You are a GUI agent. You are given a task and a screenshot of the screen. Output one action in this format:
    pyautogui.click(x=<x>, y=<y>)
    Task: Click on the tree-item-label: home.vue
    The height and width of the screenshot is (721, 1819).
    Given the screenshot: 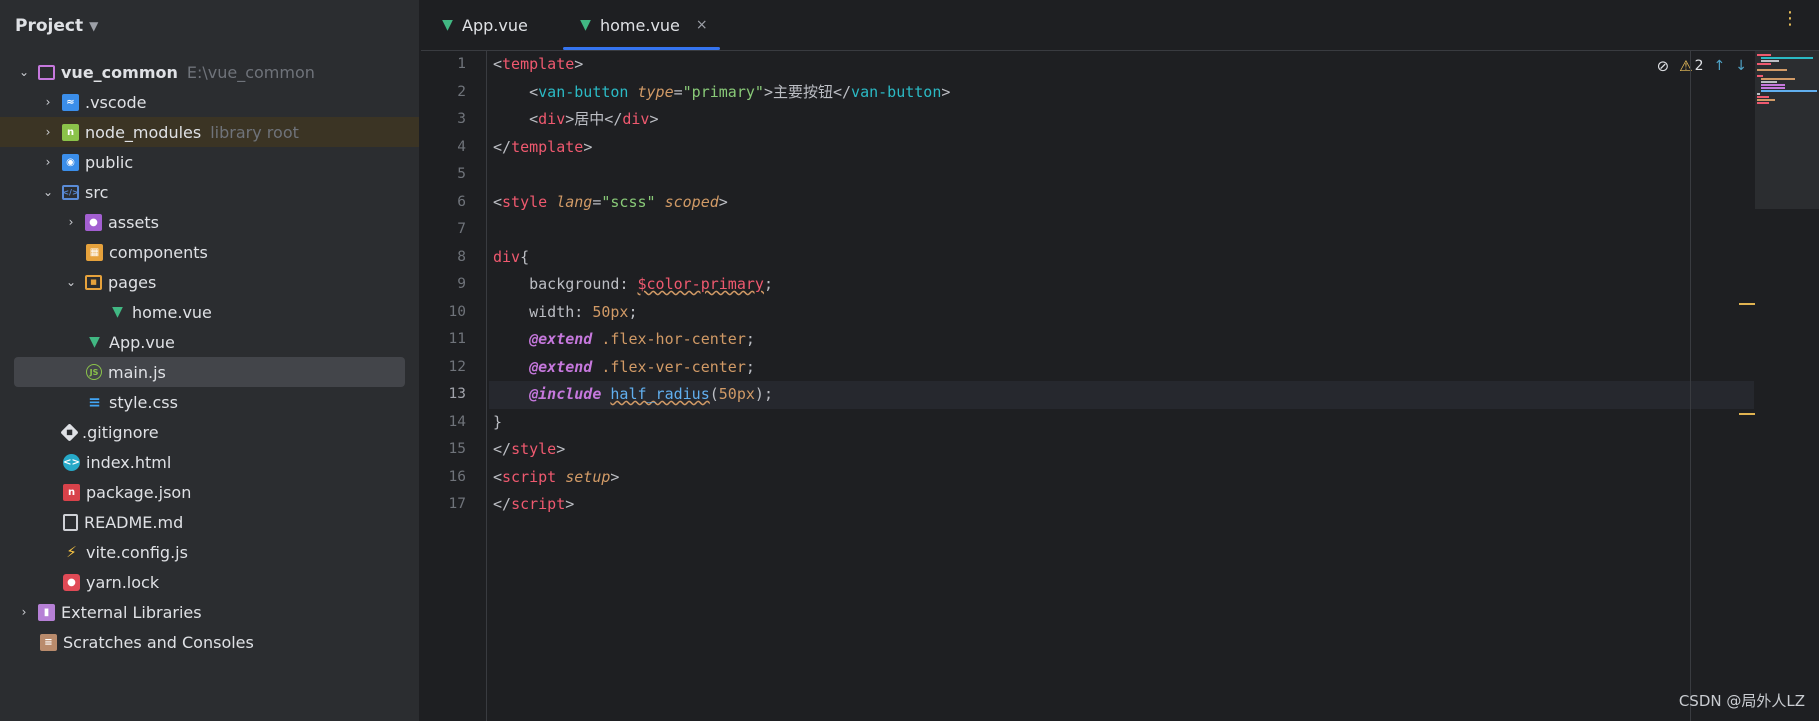 What is the action you would take?
    pyautogui.click(x=172, y=312)
    